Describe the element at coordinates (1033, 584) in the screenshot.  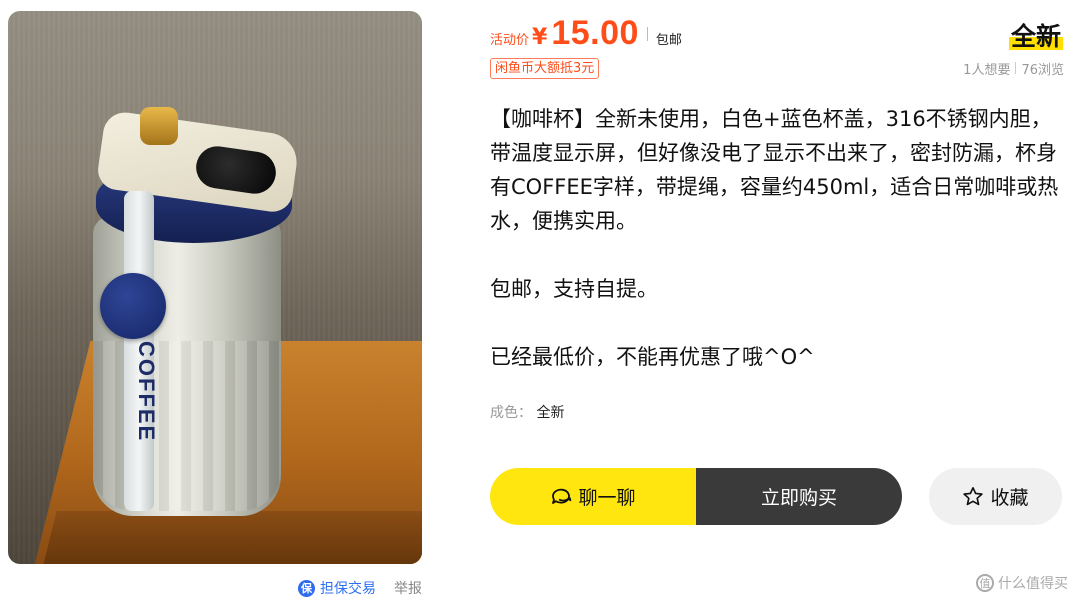
I see `watermark-text: 什么值得买` at that location.